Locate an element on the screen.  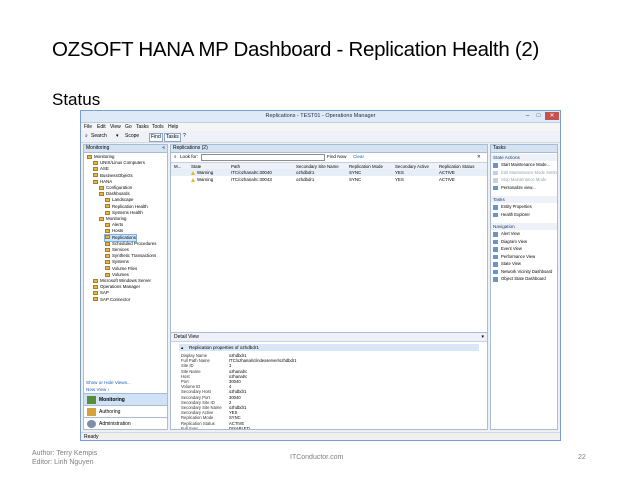
find-bar: ⌕ Look for: Find Now Clear ✕ is located at coordinates (329, 157).